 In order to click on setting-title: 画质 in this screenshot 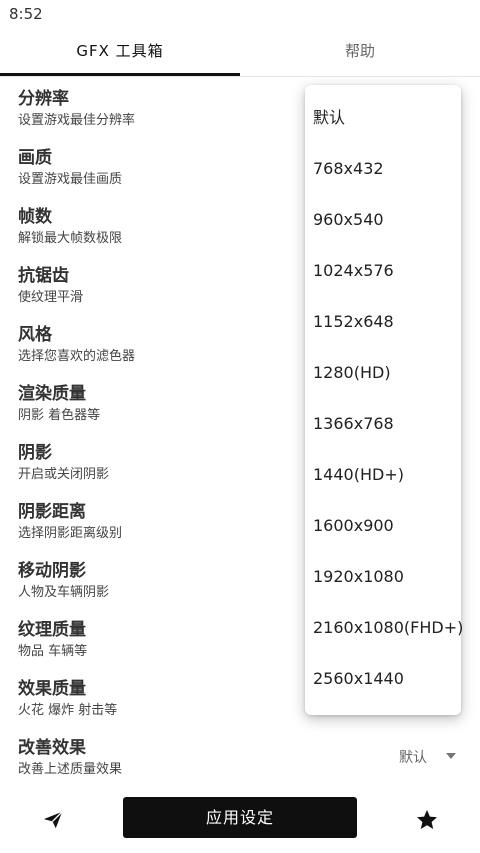, I will do `click(35, 158)`.